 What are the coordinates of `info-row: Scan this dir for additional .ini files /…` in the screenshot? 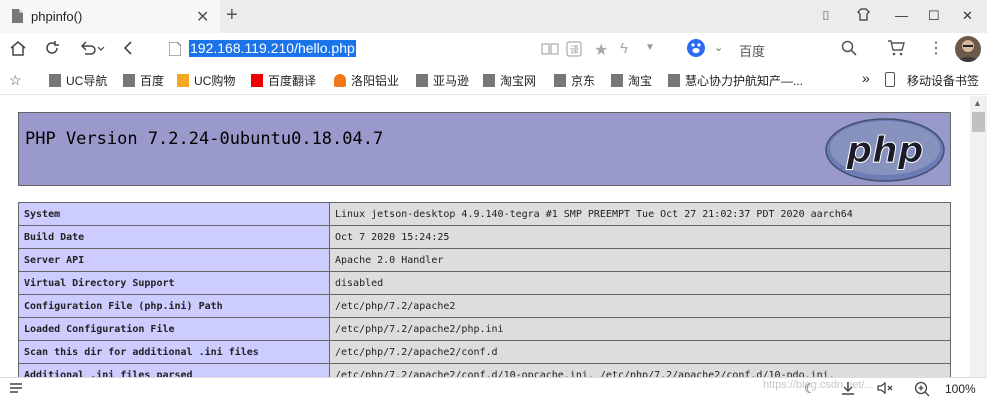 It's located at (484, 352).